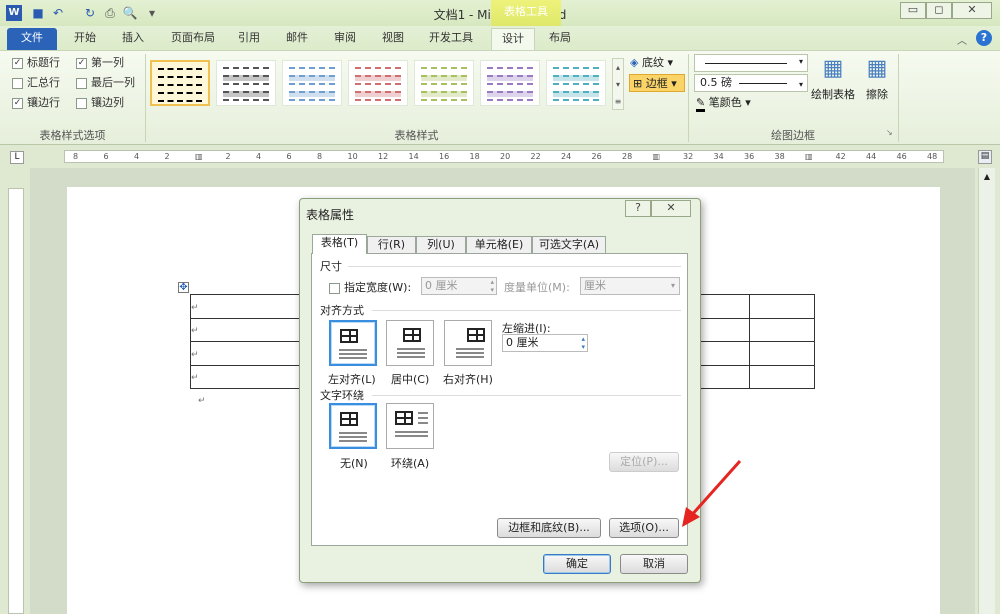 This screenshot has height=614, width=1000. I want to click on size-heading: 尺寸, so click(331, 266).